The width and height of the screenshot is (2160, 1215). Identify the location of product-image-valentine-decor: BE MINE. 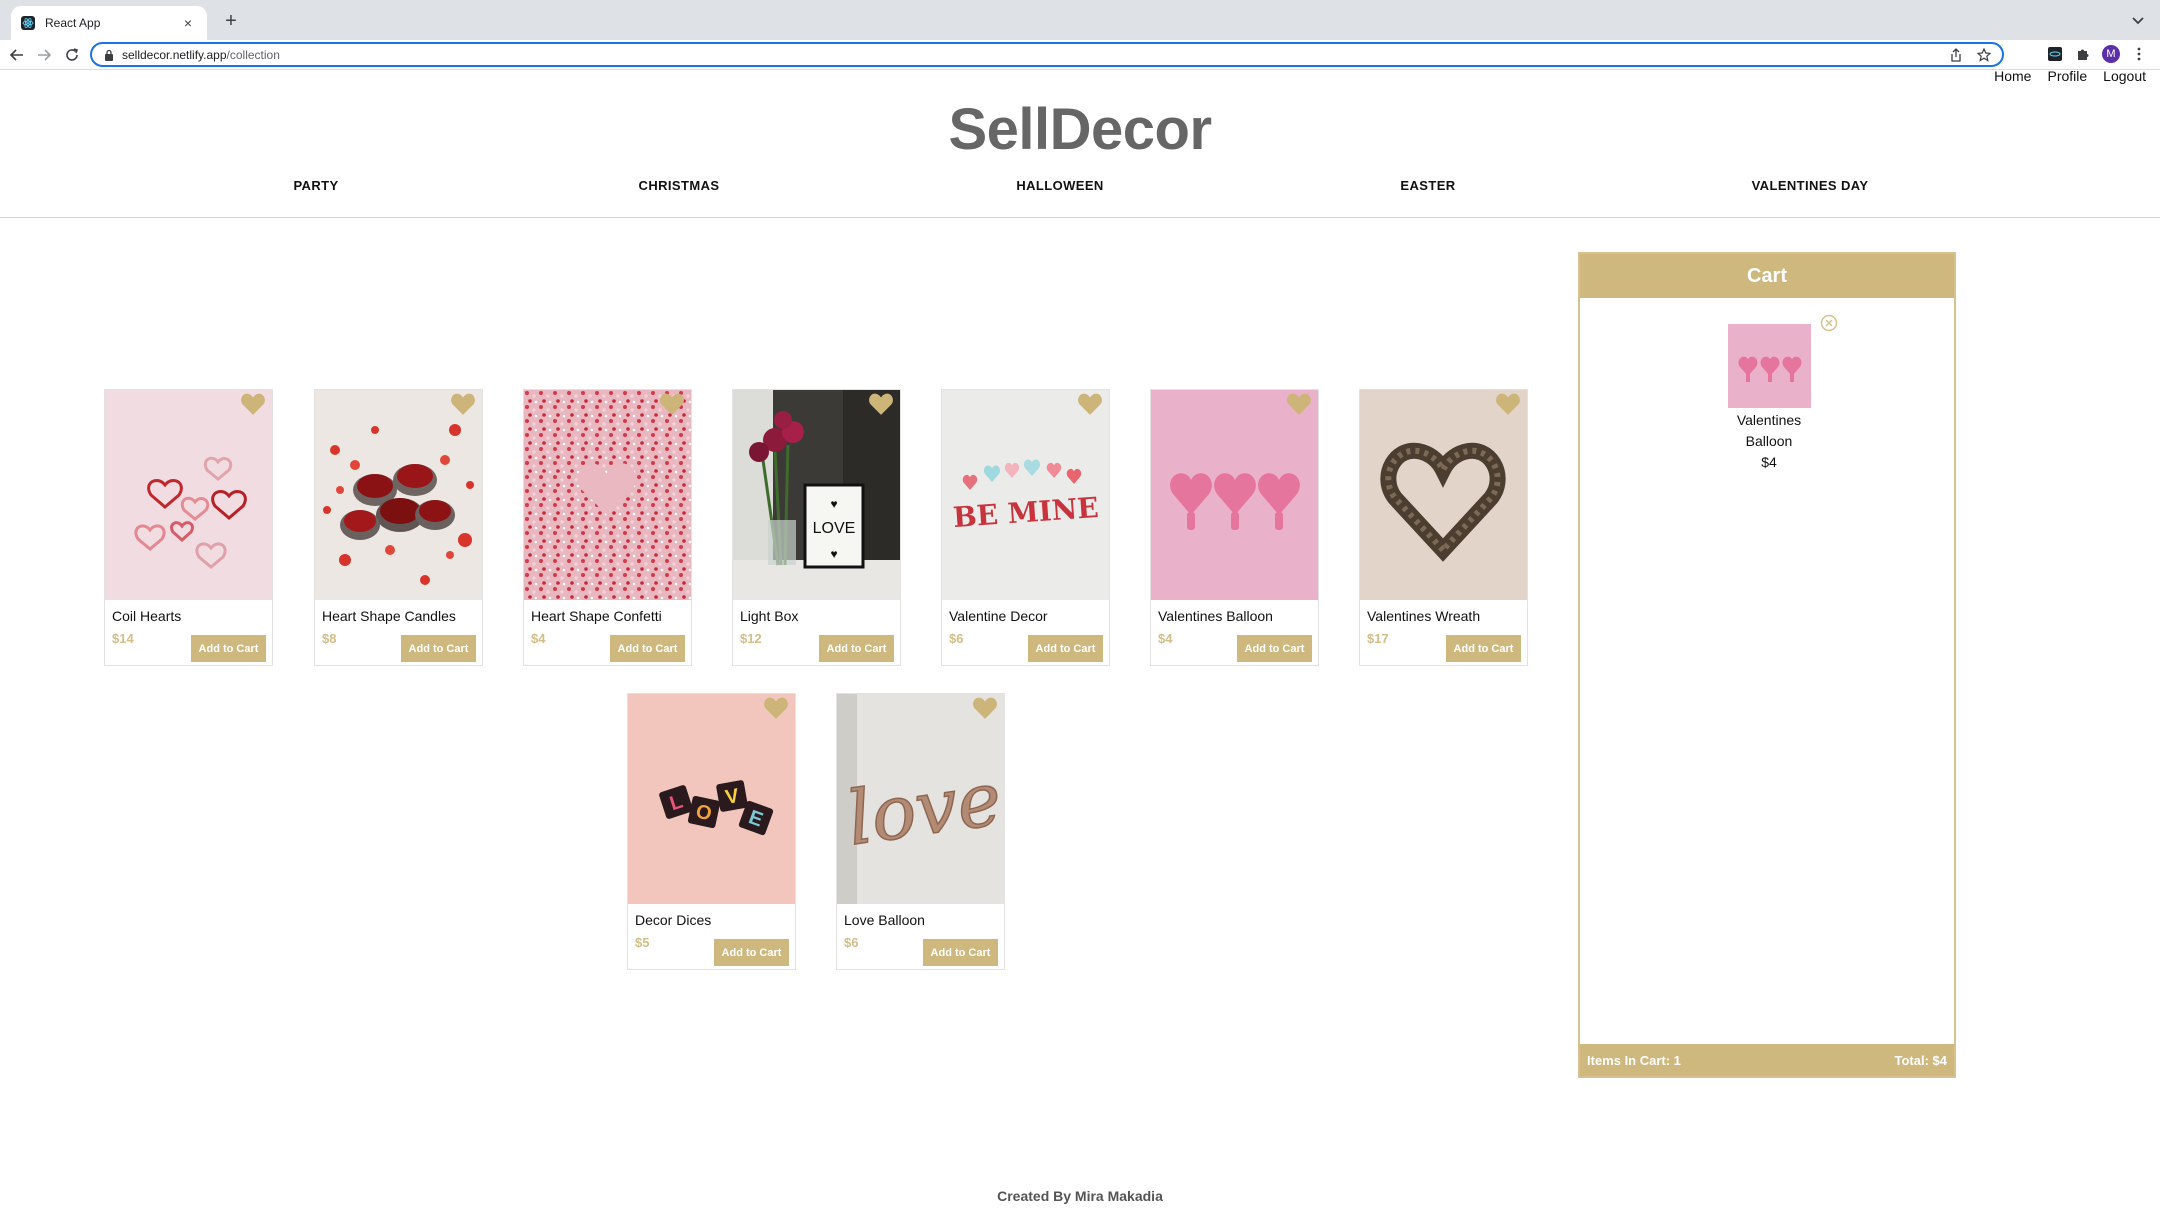
(1025, 495).